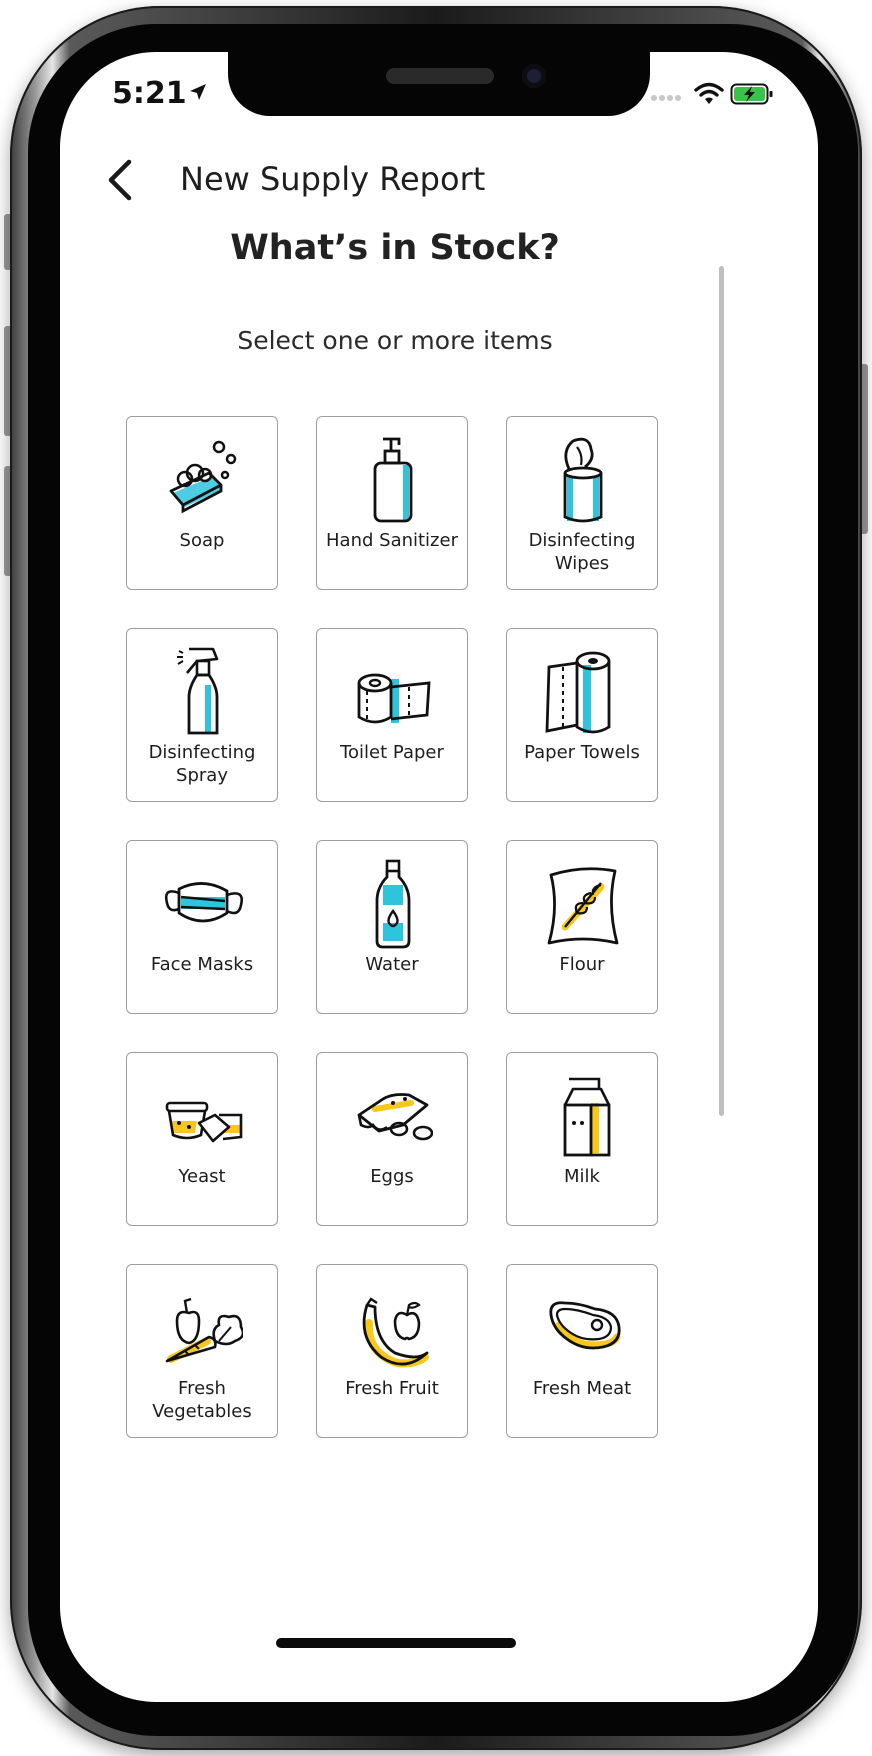 This screenshot has width=872, height=1756. I want to click on soap-icon, so click(203, 477).